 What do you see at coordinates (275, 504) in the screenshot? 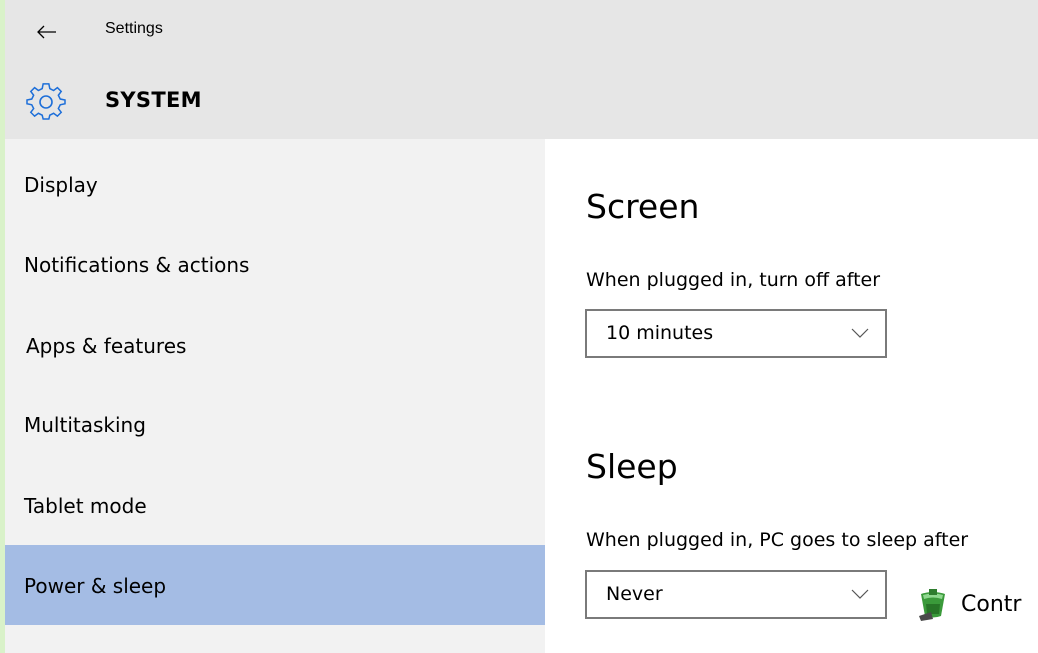
I see `sidebar-item-tablet-mode: Tablet mode` at bounding box center [275, 504].